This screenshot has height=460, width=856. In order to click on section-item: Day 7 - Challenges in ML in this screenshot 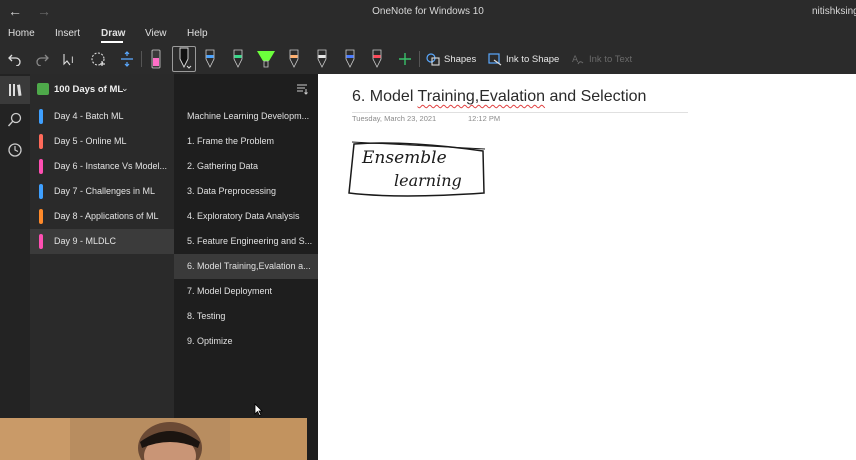, I will do `click(102, 191)`.